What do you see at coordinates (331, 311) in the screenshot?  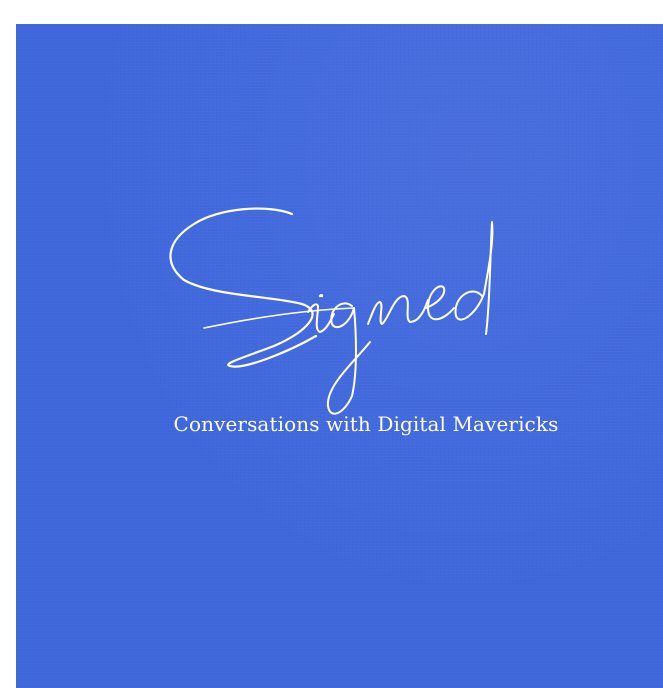 I see `signed-script-logo` at bounding box center [331, 311].